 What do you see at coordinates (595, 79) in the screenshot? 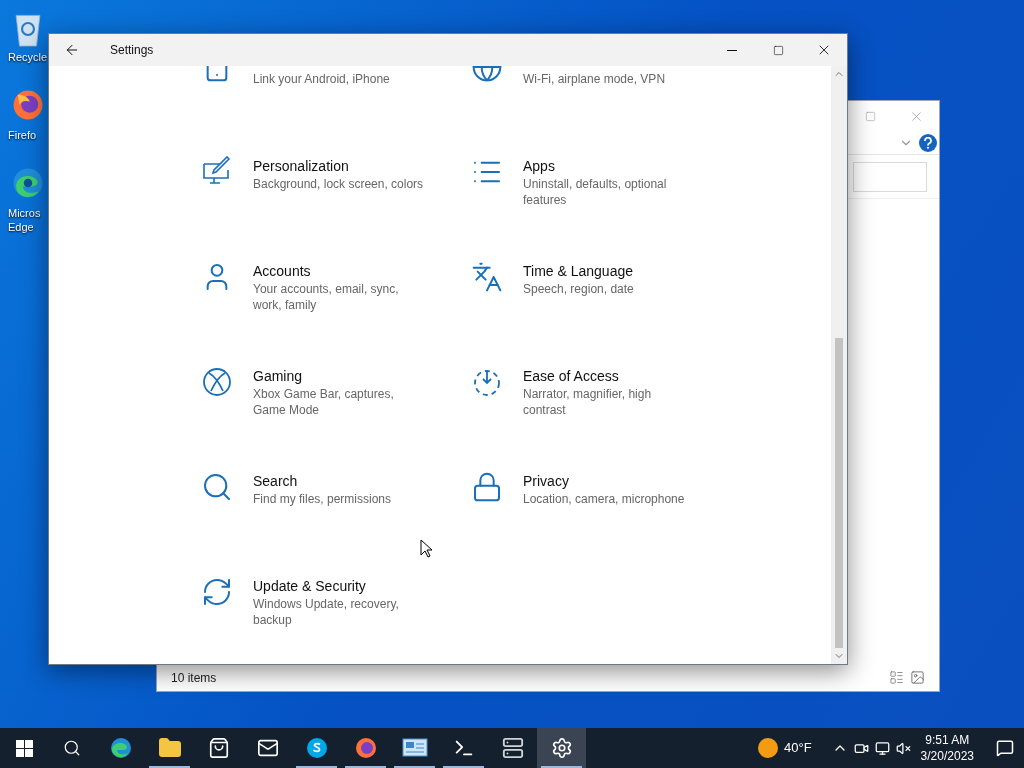
I see `category-description: Wi-Fi, airplane mode, VPN` at bounding box center [595, 79].